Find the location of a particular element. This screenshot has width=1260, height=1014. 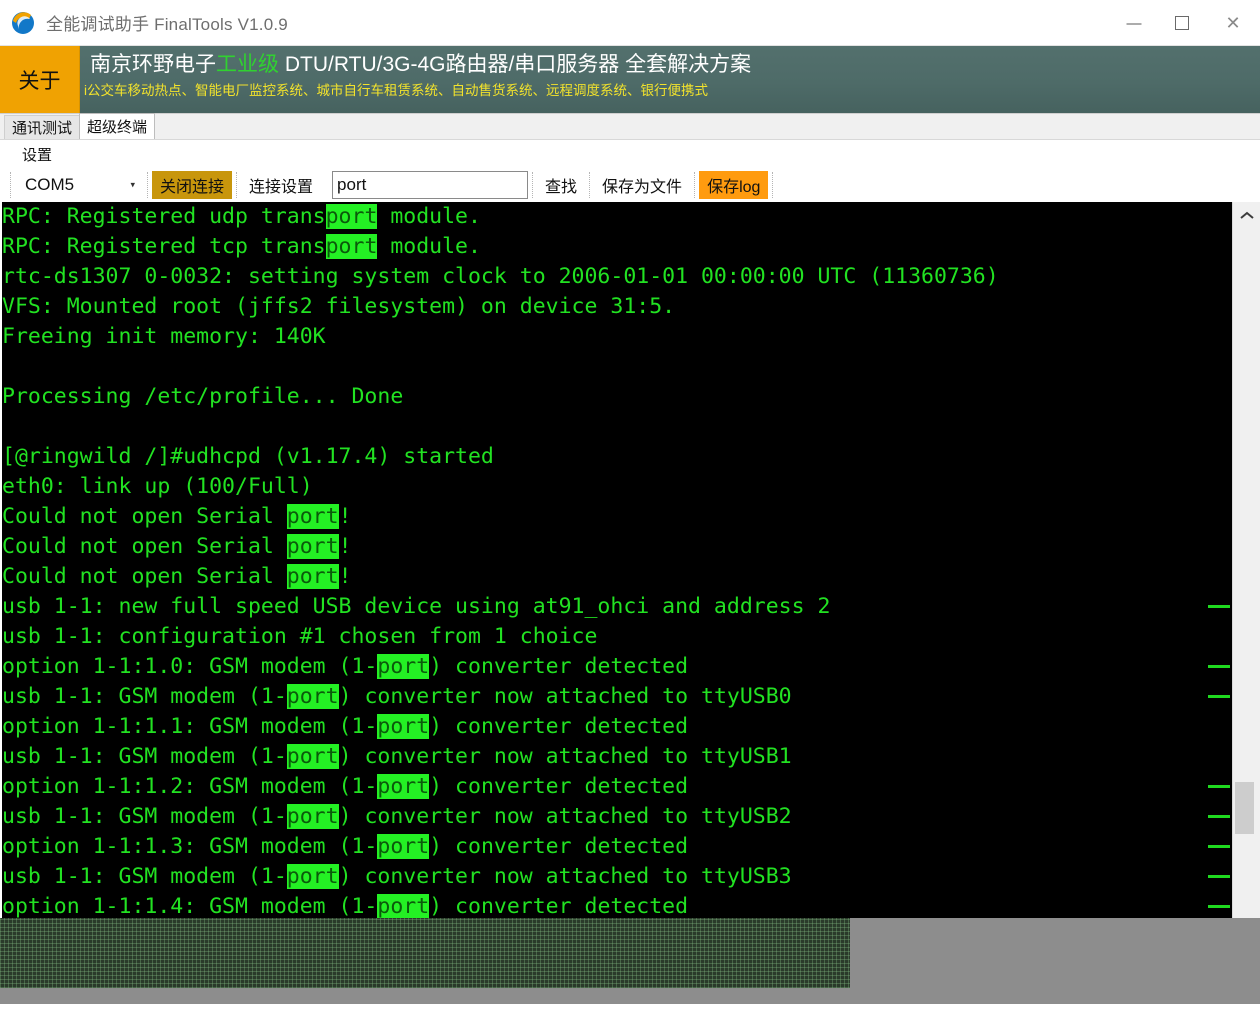

disconnect-button: 关闭连接 is located at coordinates (192, 185).